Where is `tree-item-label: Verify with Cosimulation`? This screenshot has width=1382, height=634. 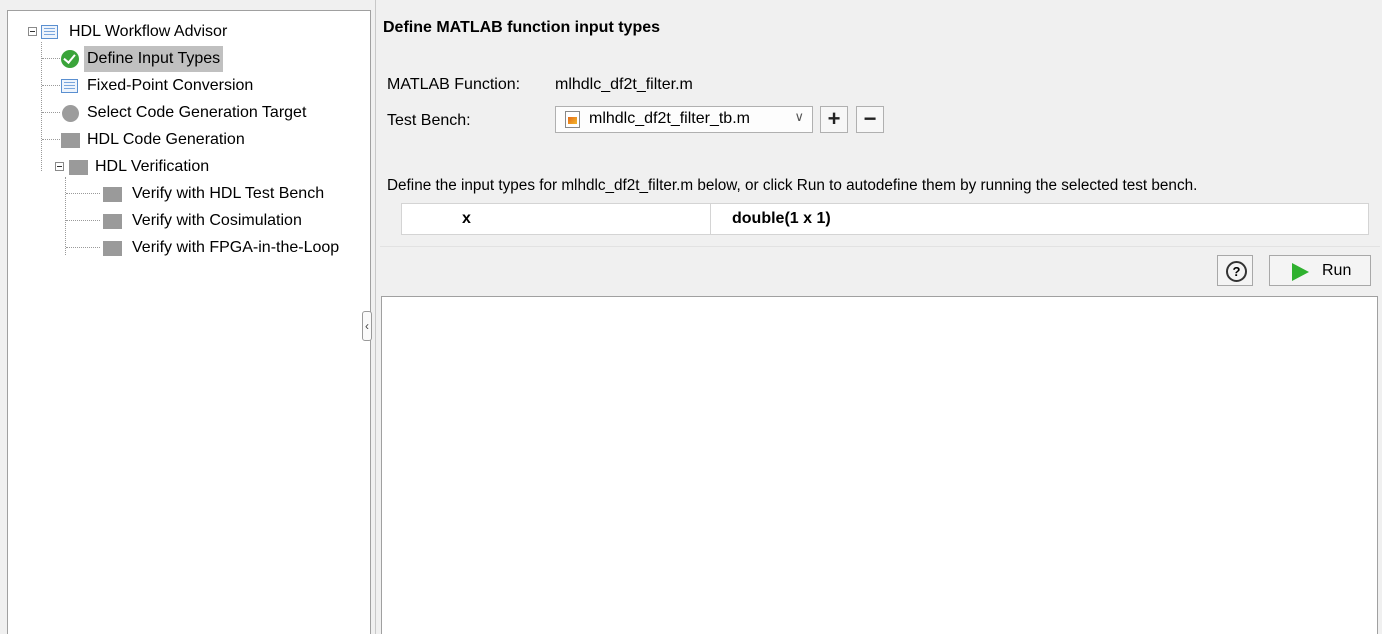
tree-item-label: Verify with Cosimulation is located at coordinates (217, 220).